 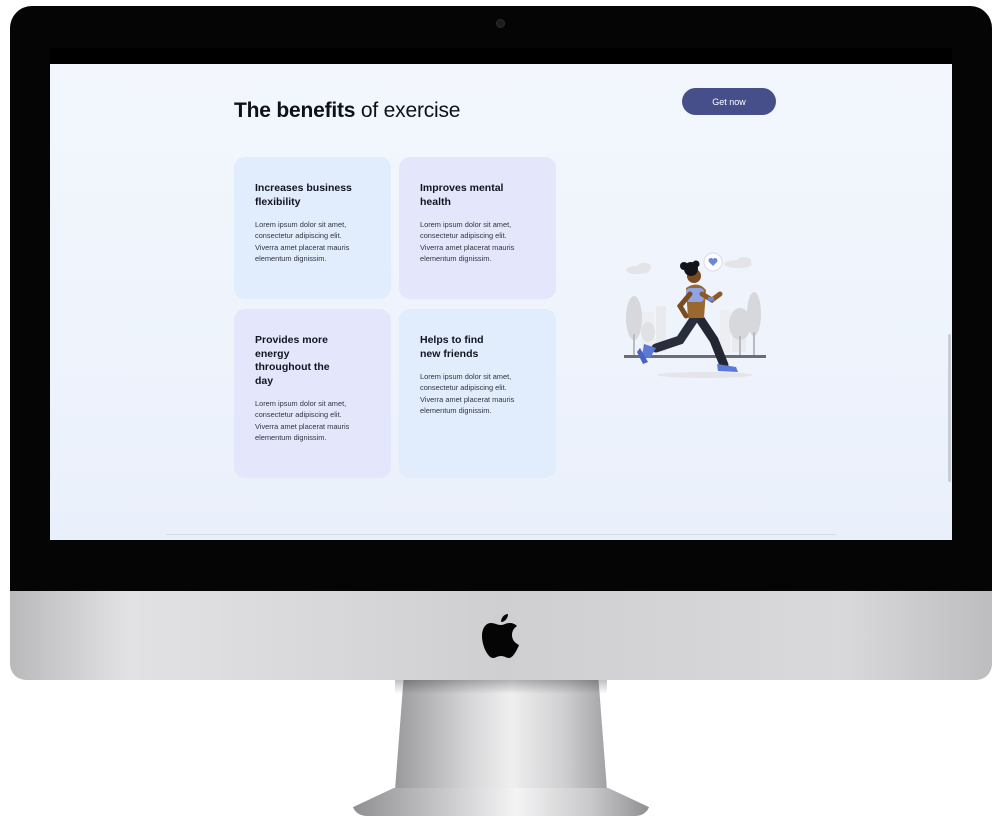 What do you see at coordinates (501, 687) in the screenshot?
I see `stand-shadow` at bounding box center [501, 687].